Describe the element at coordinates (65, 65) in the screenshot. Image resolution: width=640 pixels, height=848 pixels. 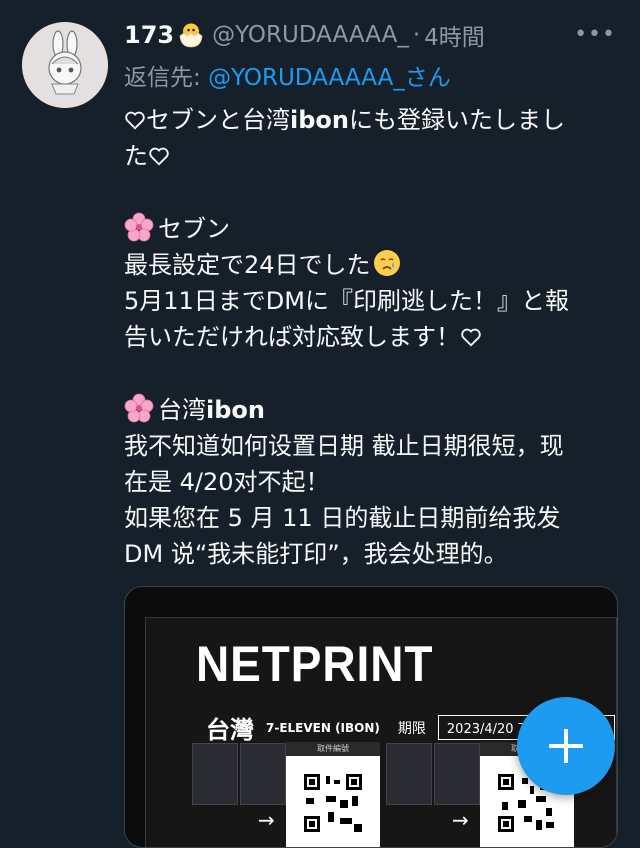
I see `avatar` at that location.